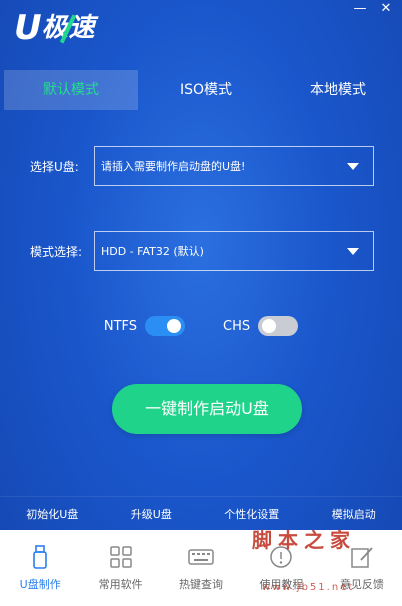  I want to click on chs-toggle-group: CHS, so click(261, 326).